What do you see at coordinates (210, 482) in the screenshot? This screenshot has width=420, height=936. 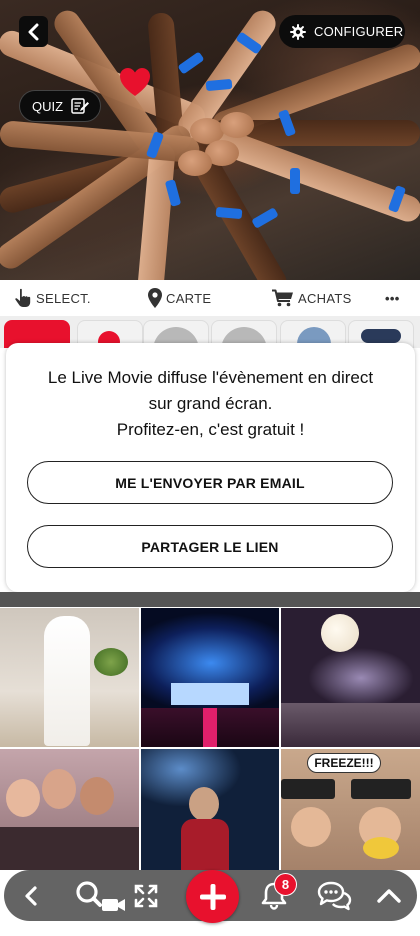 I see `send-by-email-button: ME L'ENVOYER PAR EMAIL` at bounding box center [210, 482].